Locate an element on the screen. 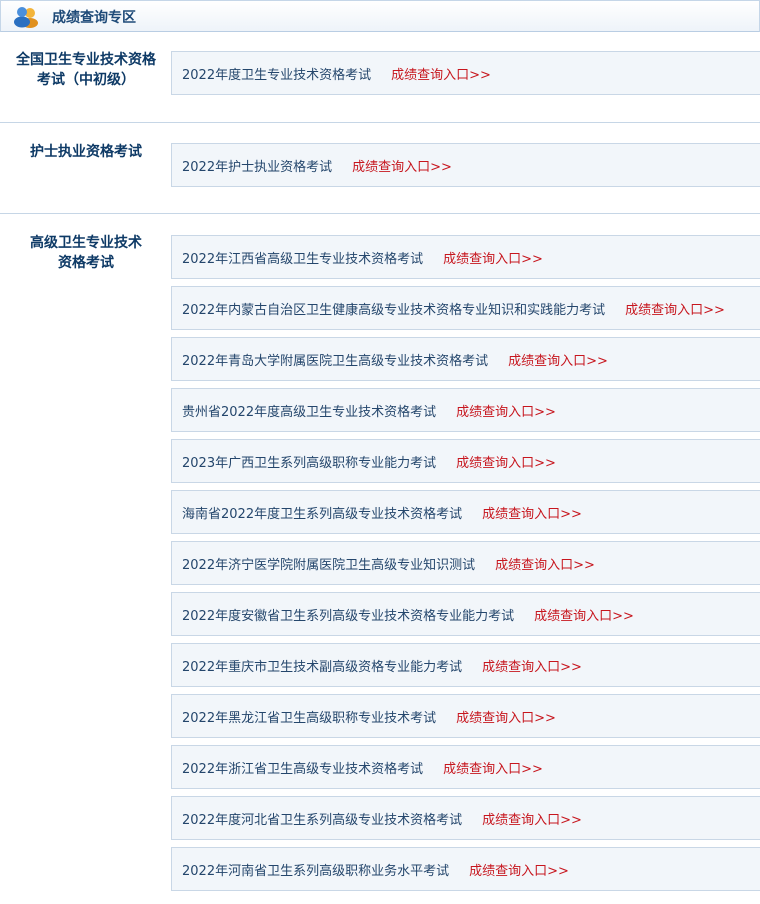 This screenshot has width=760, height=904. list-item: 贵州省2022年度高级卫生专业技术资格考试 成绩查询入口>> is located at coordinates (465, 410).